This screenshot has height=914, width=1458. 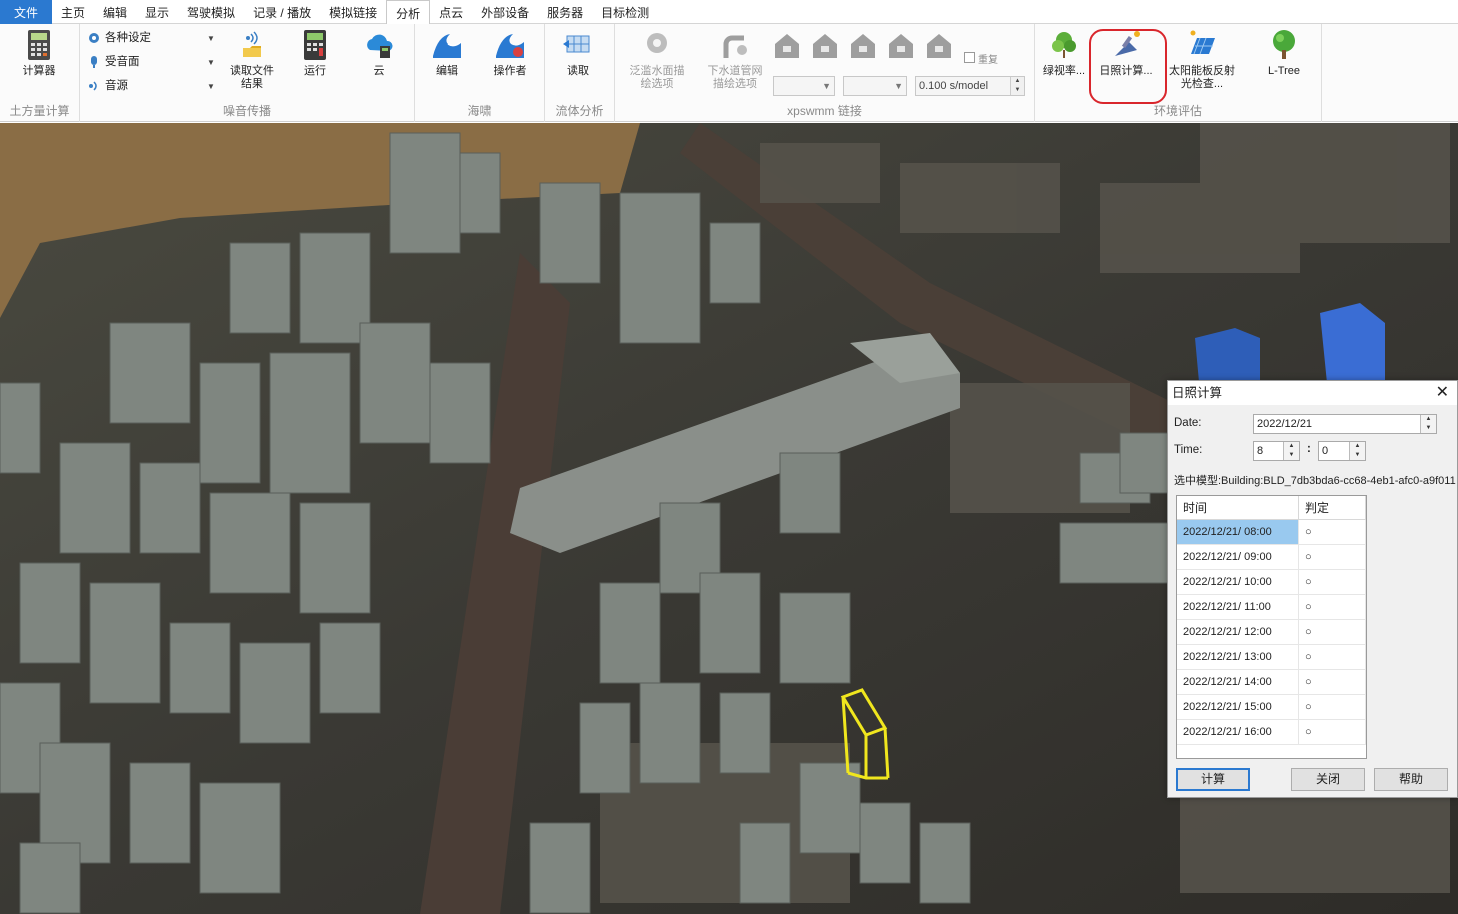 I want to click on group-environment: 绿视率... 日照计算... 太阳能板反射 光检查... L-Tree 环境评估, so click(x=1178, y=73).